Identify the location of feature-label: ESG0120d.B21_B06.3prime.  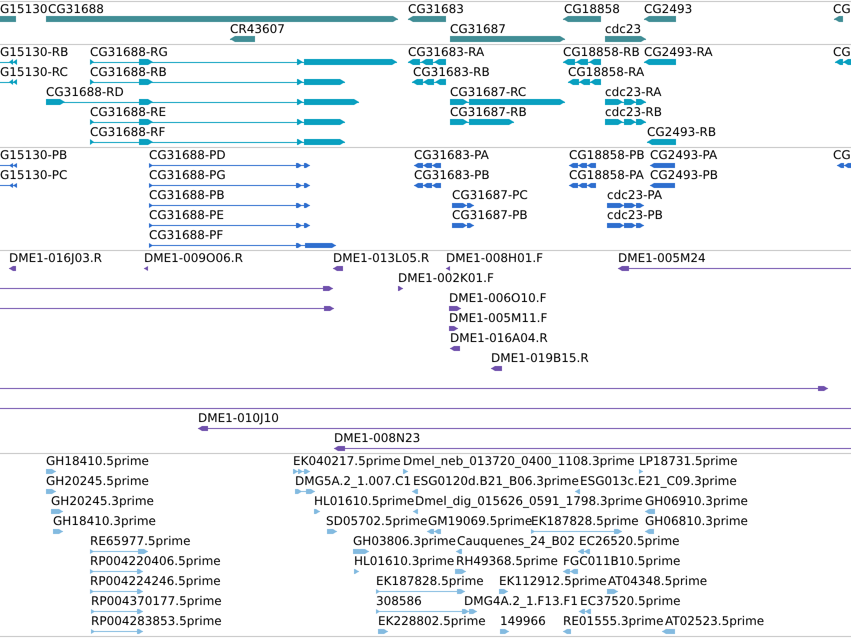
(496, 481).